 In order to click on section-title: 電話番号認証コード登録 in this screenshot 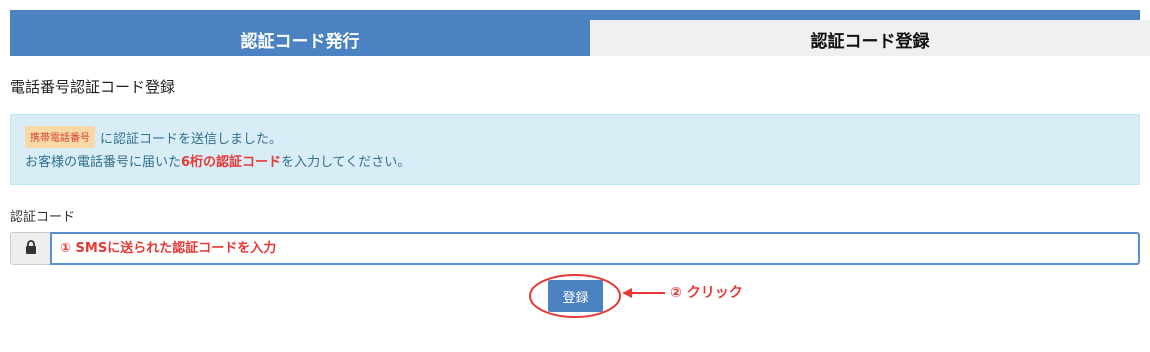, I will do `click(93, 87)`.